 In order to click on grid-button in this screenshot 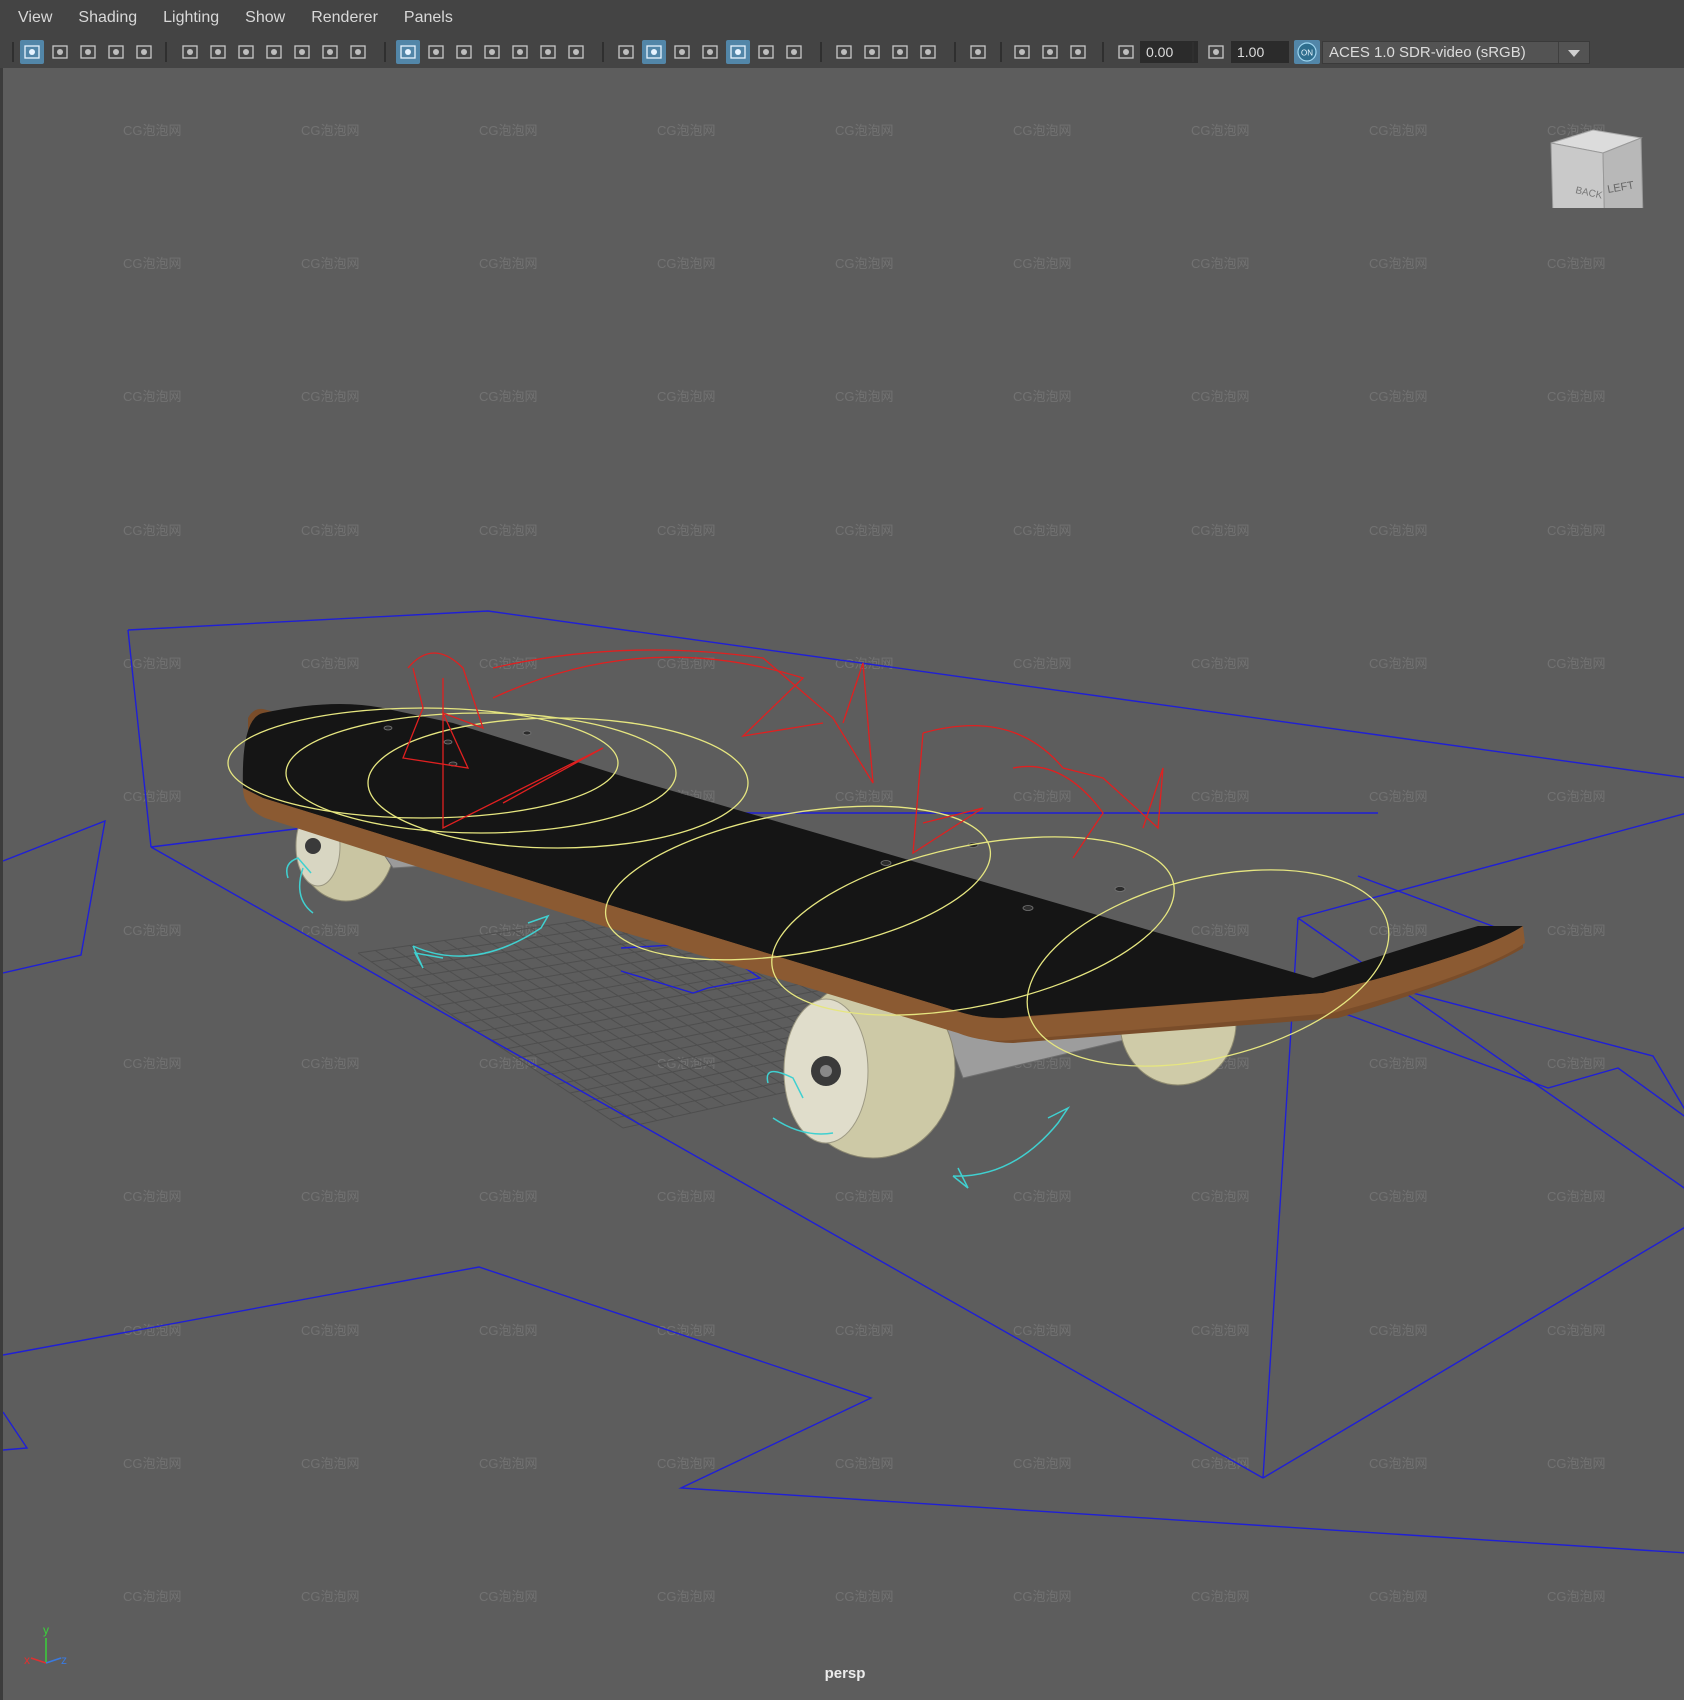, I will do `click(408, 52)`.